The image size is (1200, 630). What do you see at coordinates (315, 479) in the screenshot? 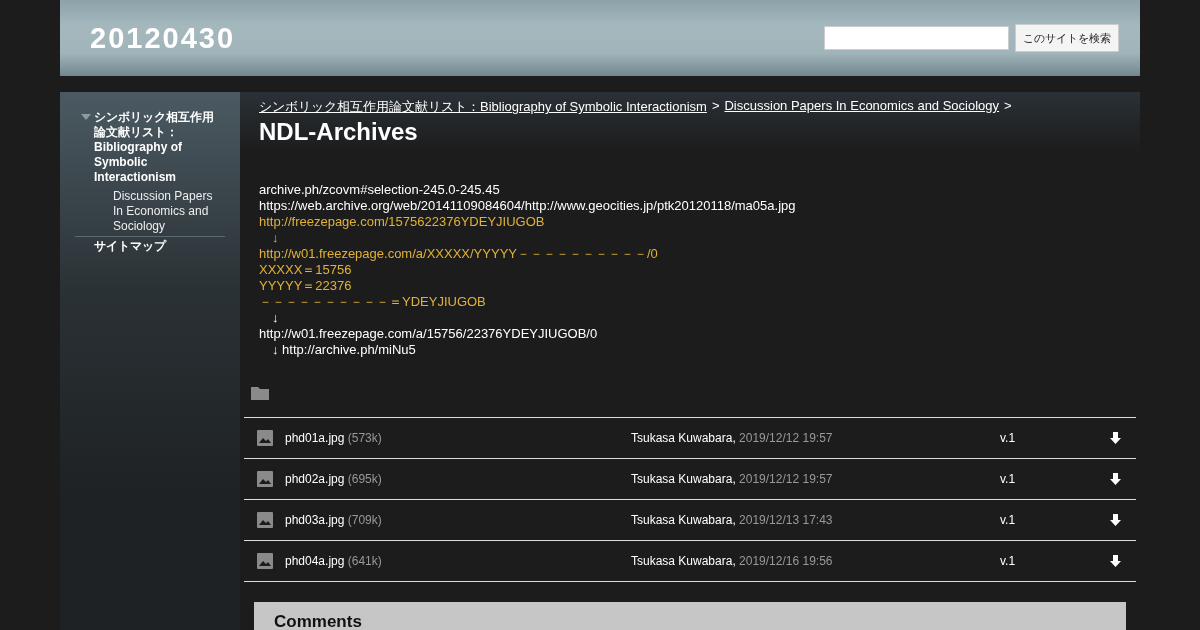
I see `file-name: phd02a.jpg` at bounding box center [315, 479].